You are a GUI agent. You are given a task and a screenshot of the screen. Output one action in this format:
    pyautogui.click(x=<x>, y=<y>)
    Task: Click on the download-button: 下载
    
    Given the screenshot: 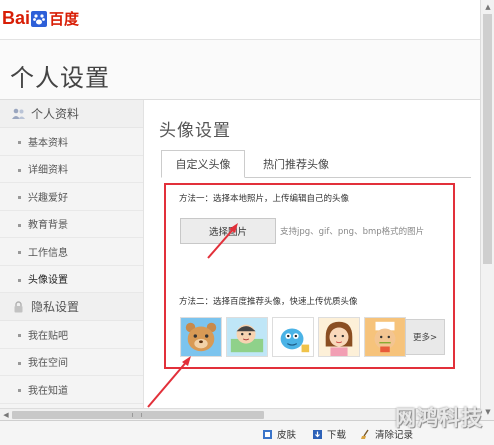 What is the action you would take?
    pyautogui.click(x=329, y=434)
    